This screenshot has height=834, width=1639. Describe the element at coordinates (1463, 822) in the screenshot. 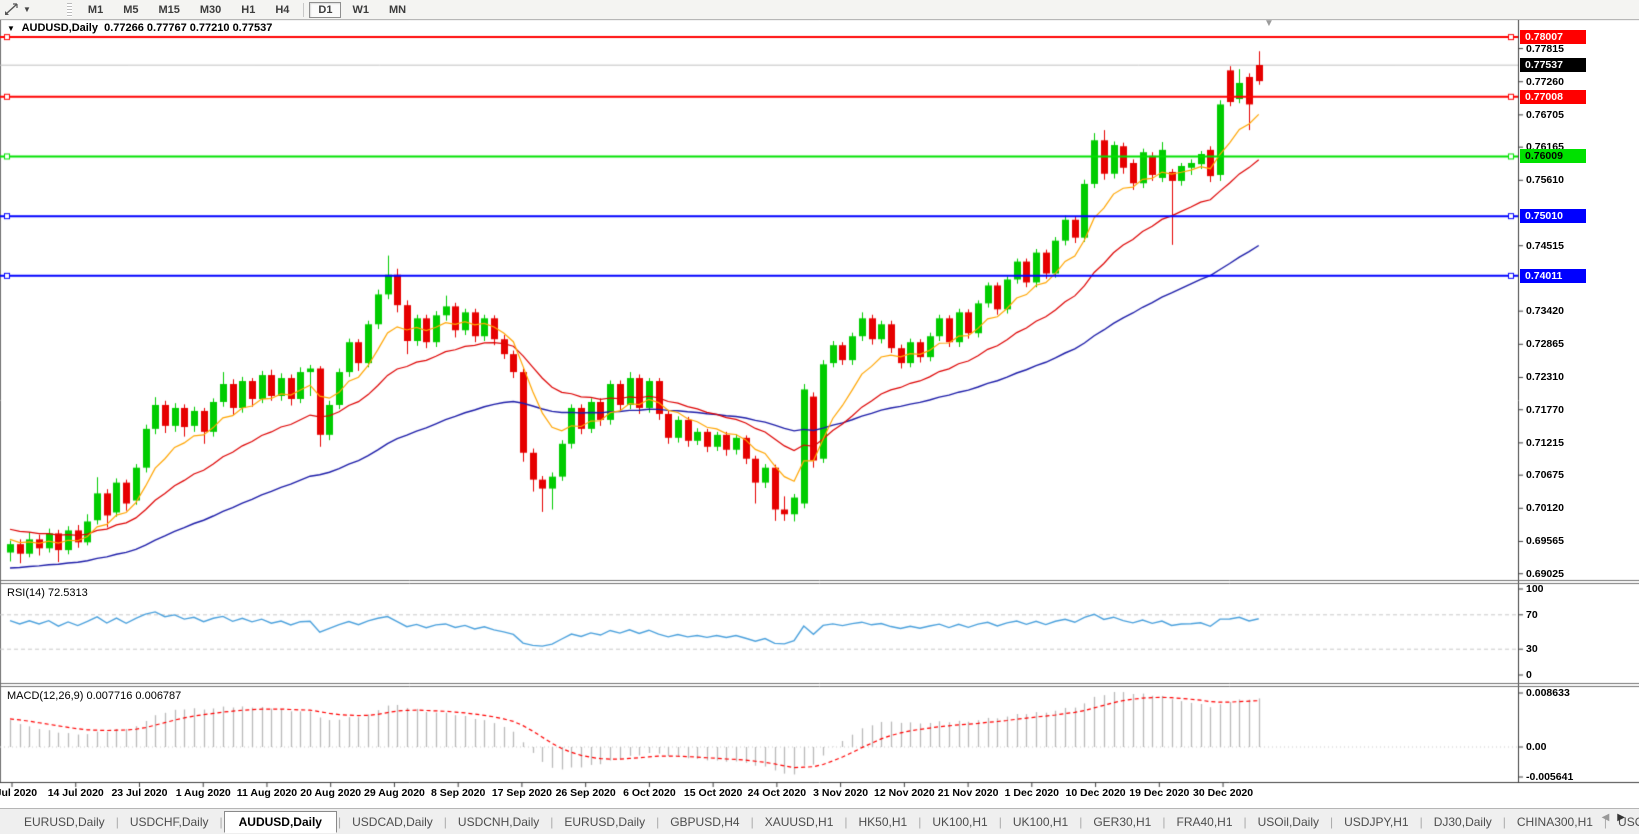

I see `chart-tab-DJ30-Daily: DJ30,Daily` at that location.